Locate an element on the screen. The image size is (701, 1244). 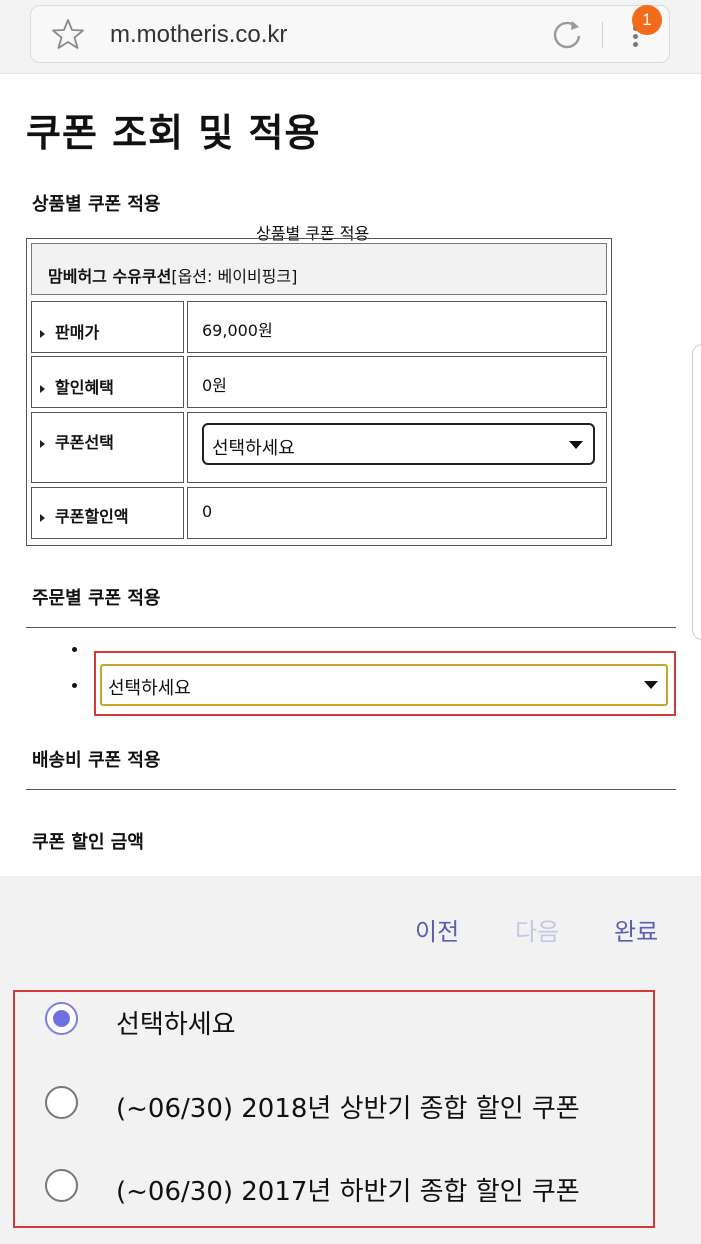
shipping-coupon-section-title: 배송비 쿠폰 적용 is located at coordinates (96, 760).